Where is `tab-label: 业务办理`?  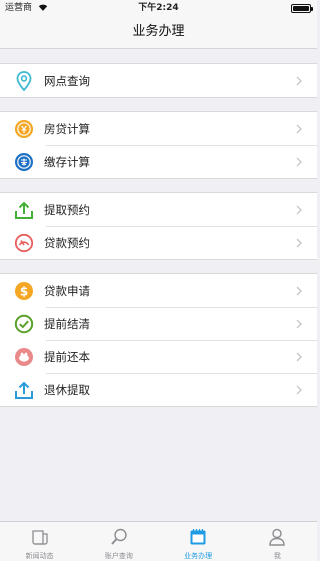
tab-label: 业务办理 is located at coordinates (198, 556).